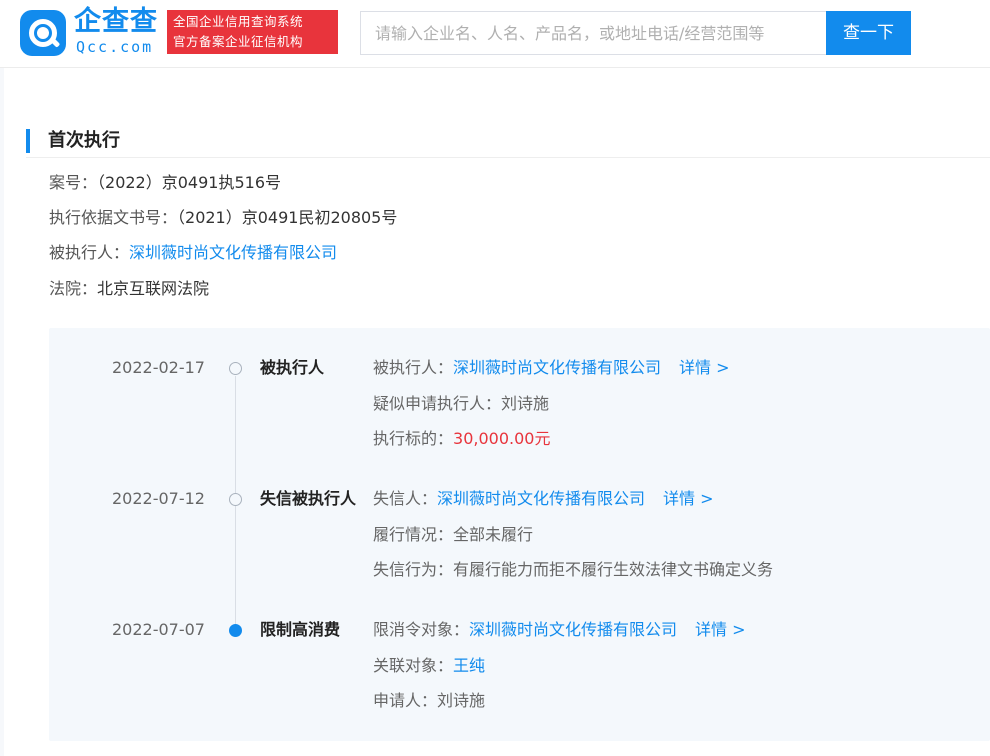 The height and width of the screenshot is (756, 990). Describe the element at coordinates (868, 33) in the screenshot. I see `search-button: 查一下` at that location.